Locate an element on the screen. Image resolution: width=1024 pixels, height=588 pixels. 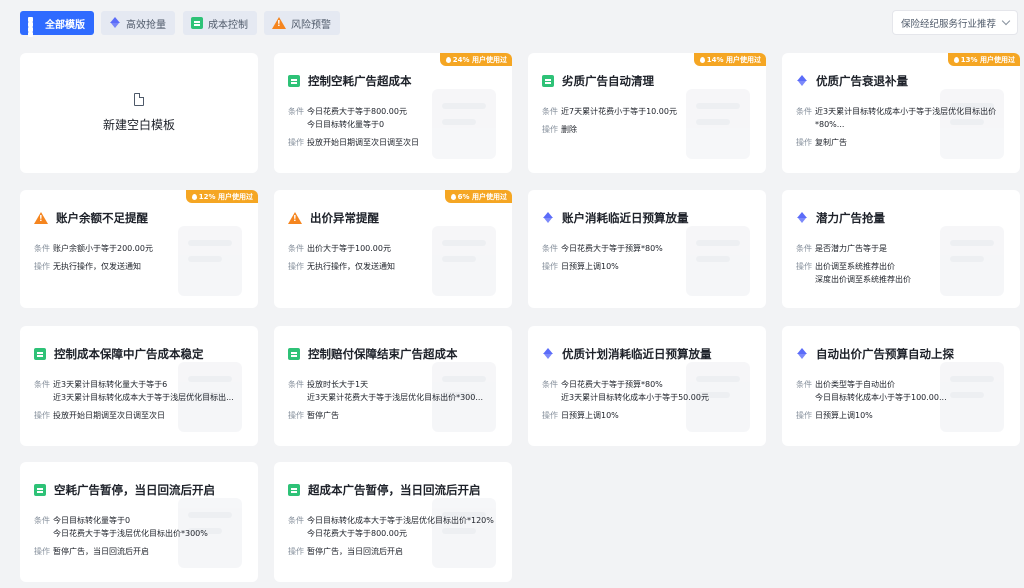
rule-value: 近3天累计目标转化成本小于等于浅层优化目标出价 is located at coordinates (906, 111).